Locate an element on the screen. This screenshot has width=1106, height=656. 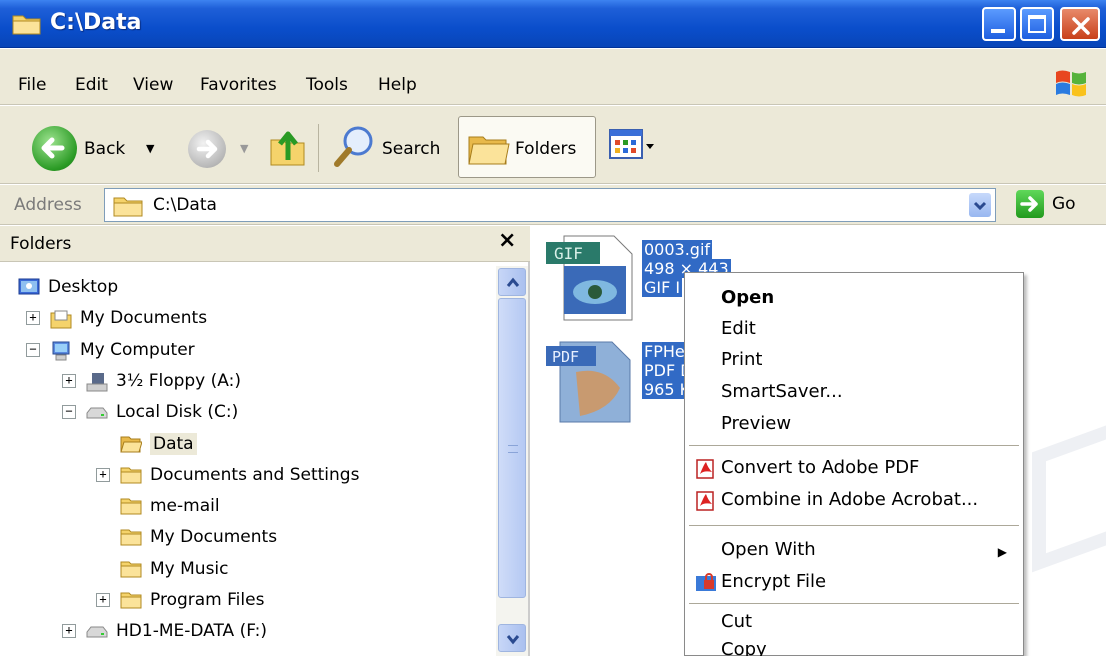
search-label: Search is located at coordinates (411, 149).